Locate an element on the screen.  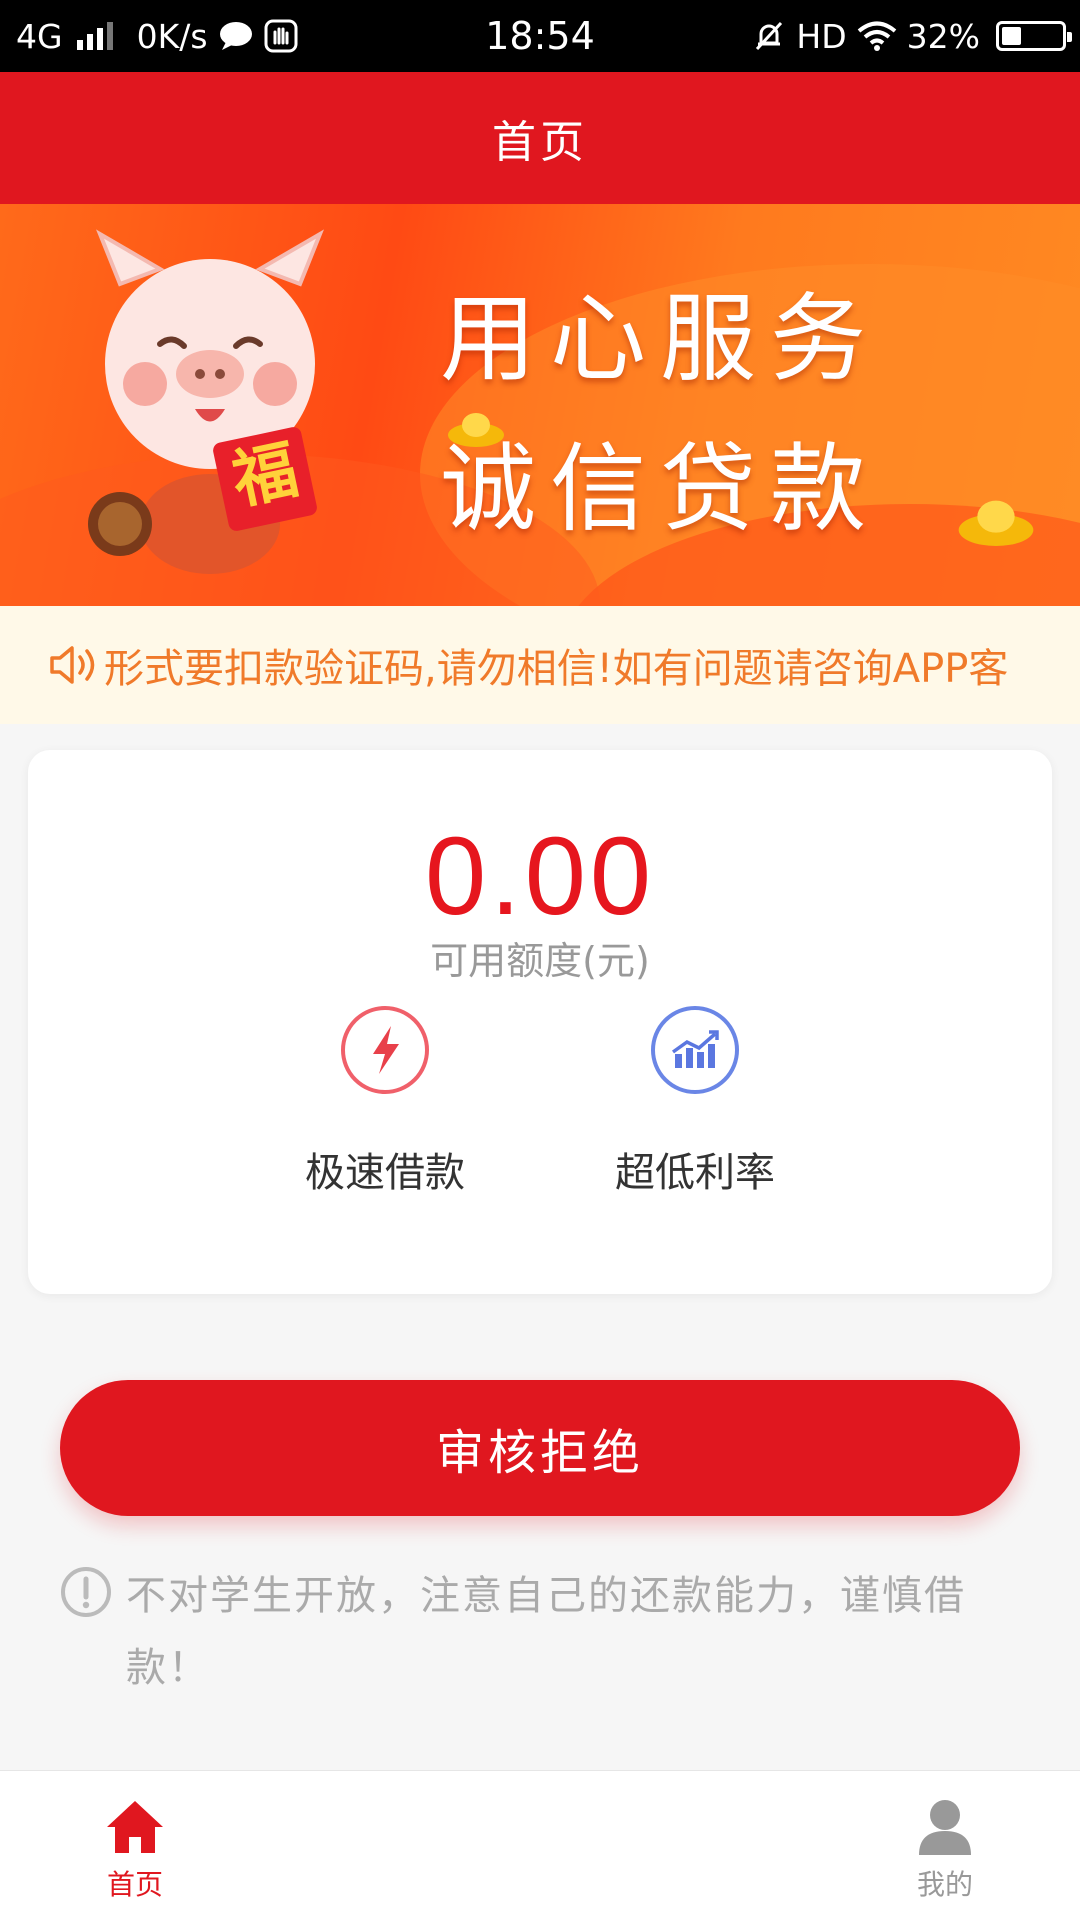
status-bar: 4G 0K/s 18:54 HD 32% is located at coordinates (540, 36).